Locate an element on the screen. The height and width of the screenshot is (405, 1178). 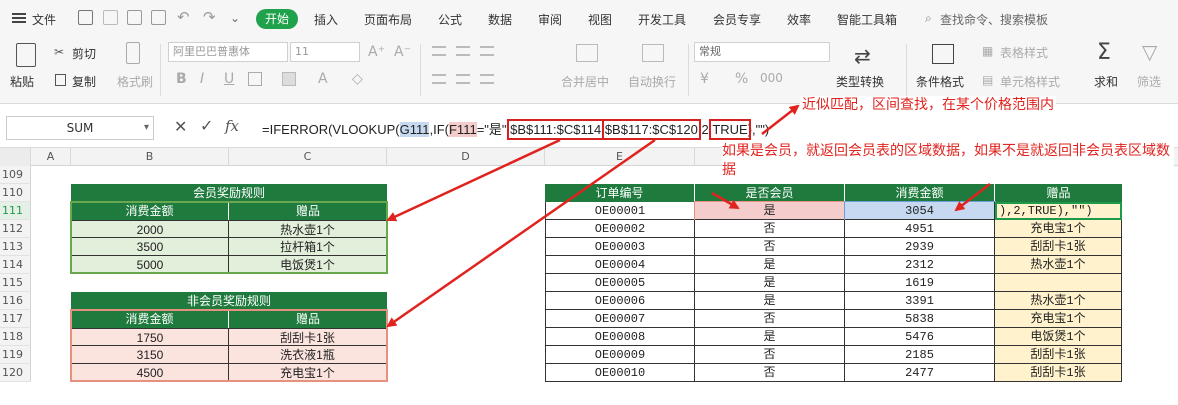
cut-button: 剪切 is located at coordinates (84, 53).